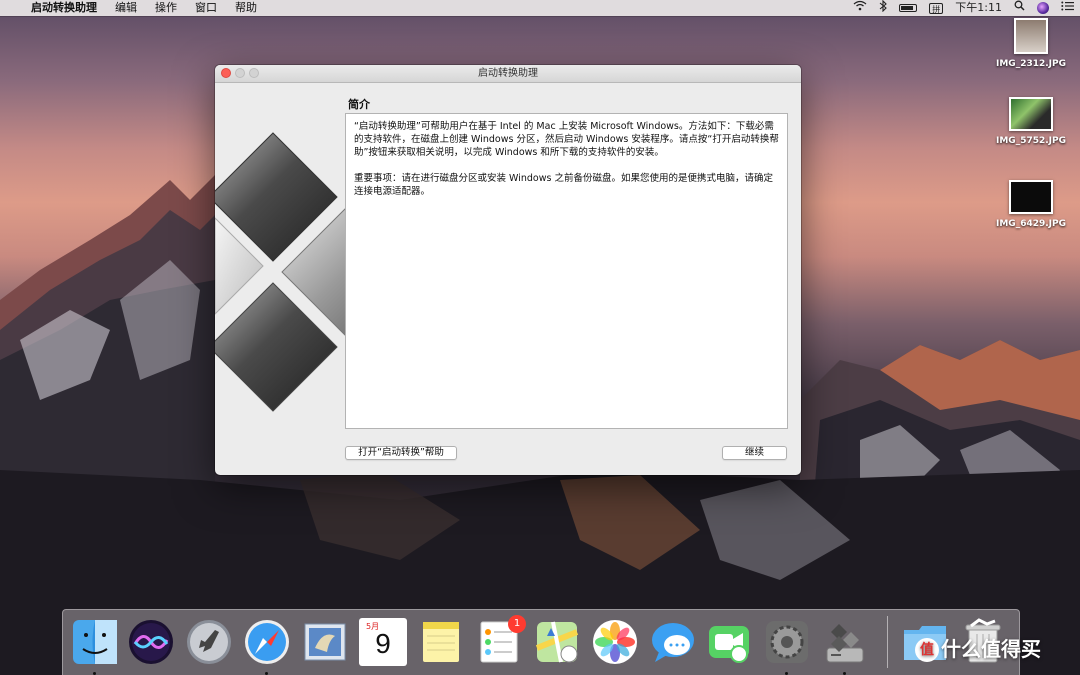 Image resolution: width=1080 pixels, height=675 pixels. I want to click on window-title: 启动转换助理, so click(508, 73).